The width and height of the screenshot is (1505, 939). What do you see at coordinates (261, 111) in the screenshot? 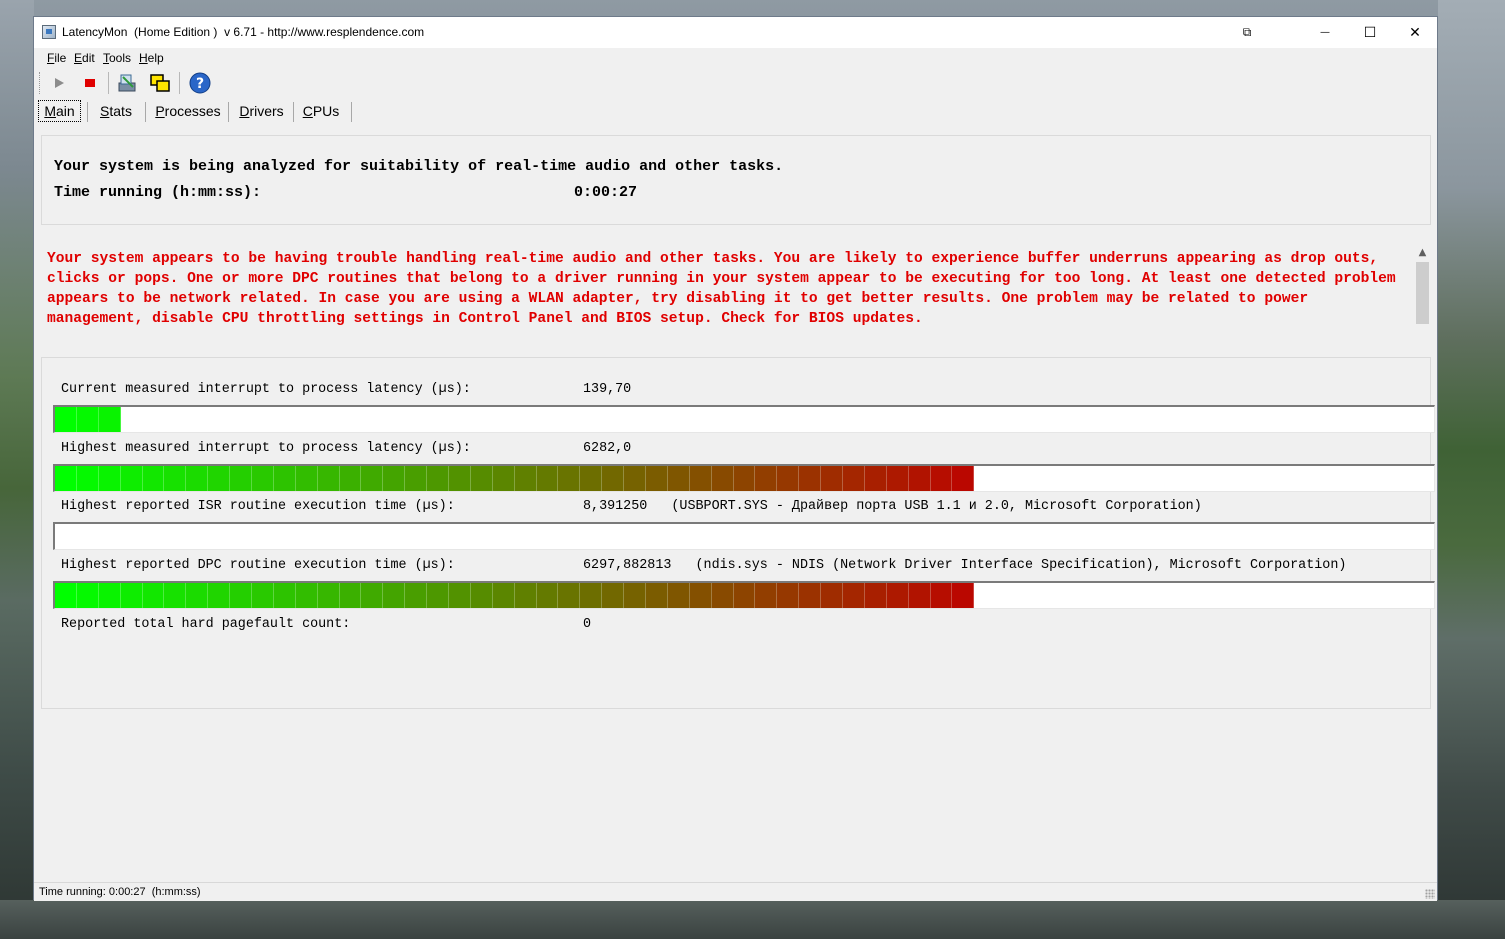
I see `tab-drivers: Drivers` at bounding box center [261, 111].